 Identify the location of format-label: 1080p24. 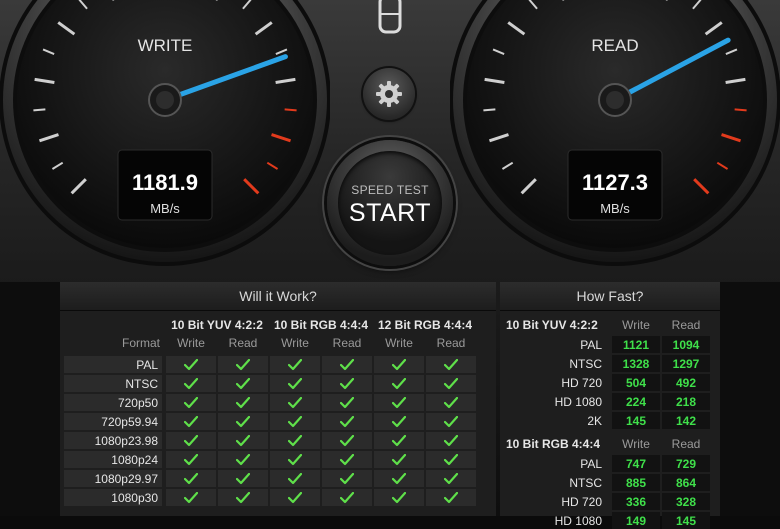
(111, 460).